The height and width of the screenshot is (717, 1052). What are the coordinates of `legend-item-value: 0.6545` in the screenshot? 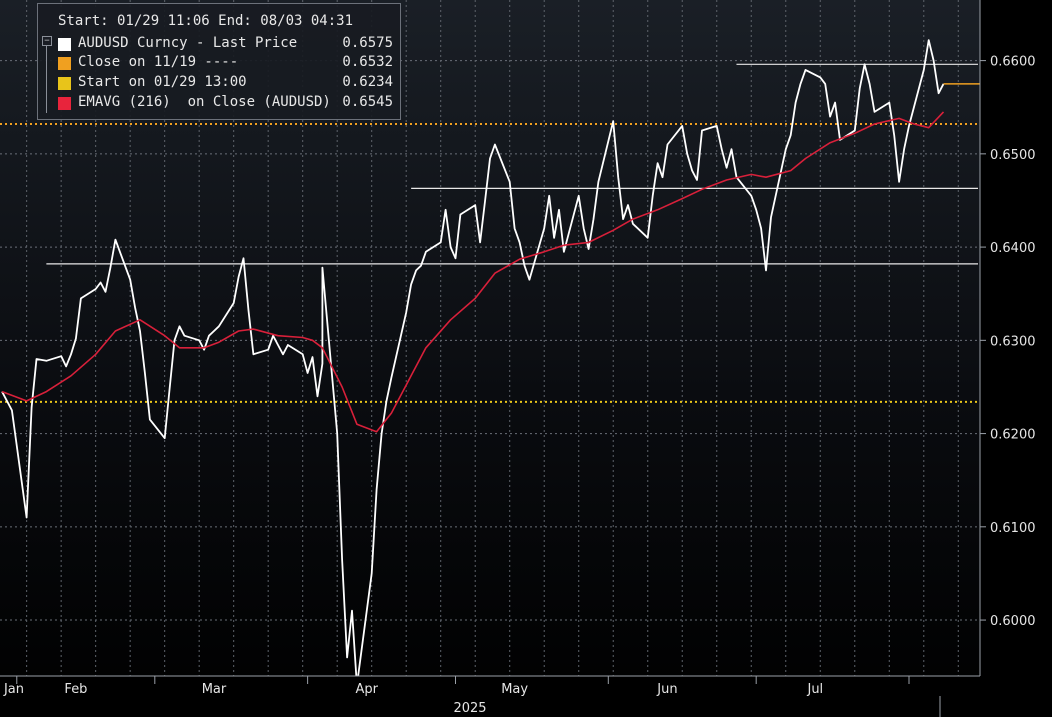 It's located at (367, 102).